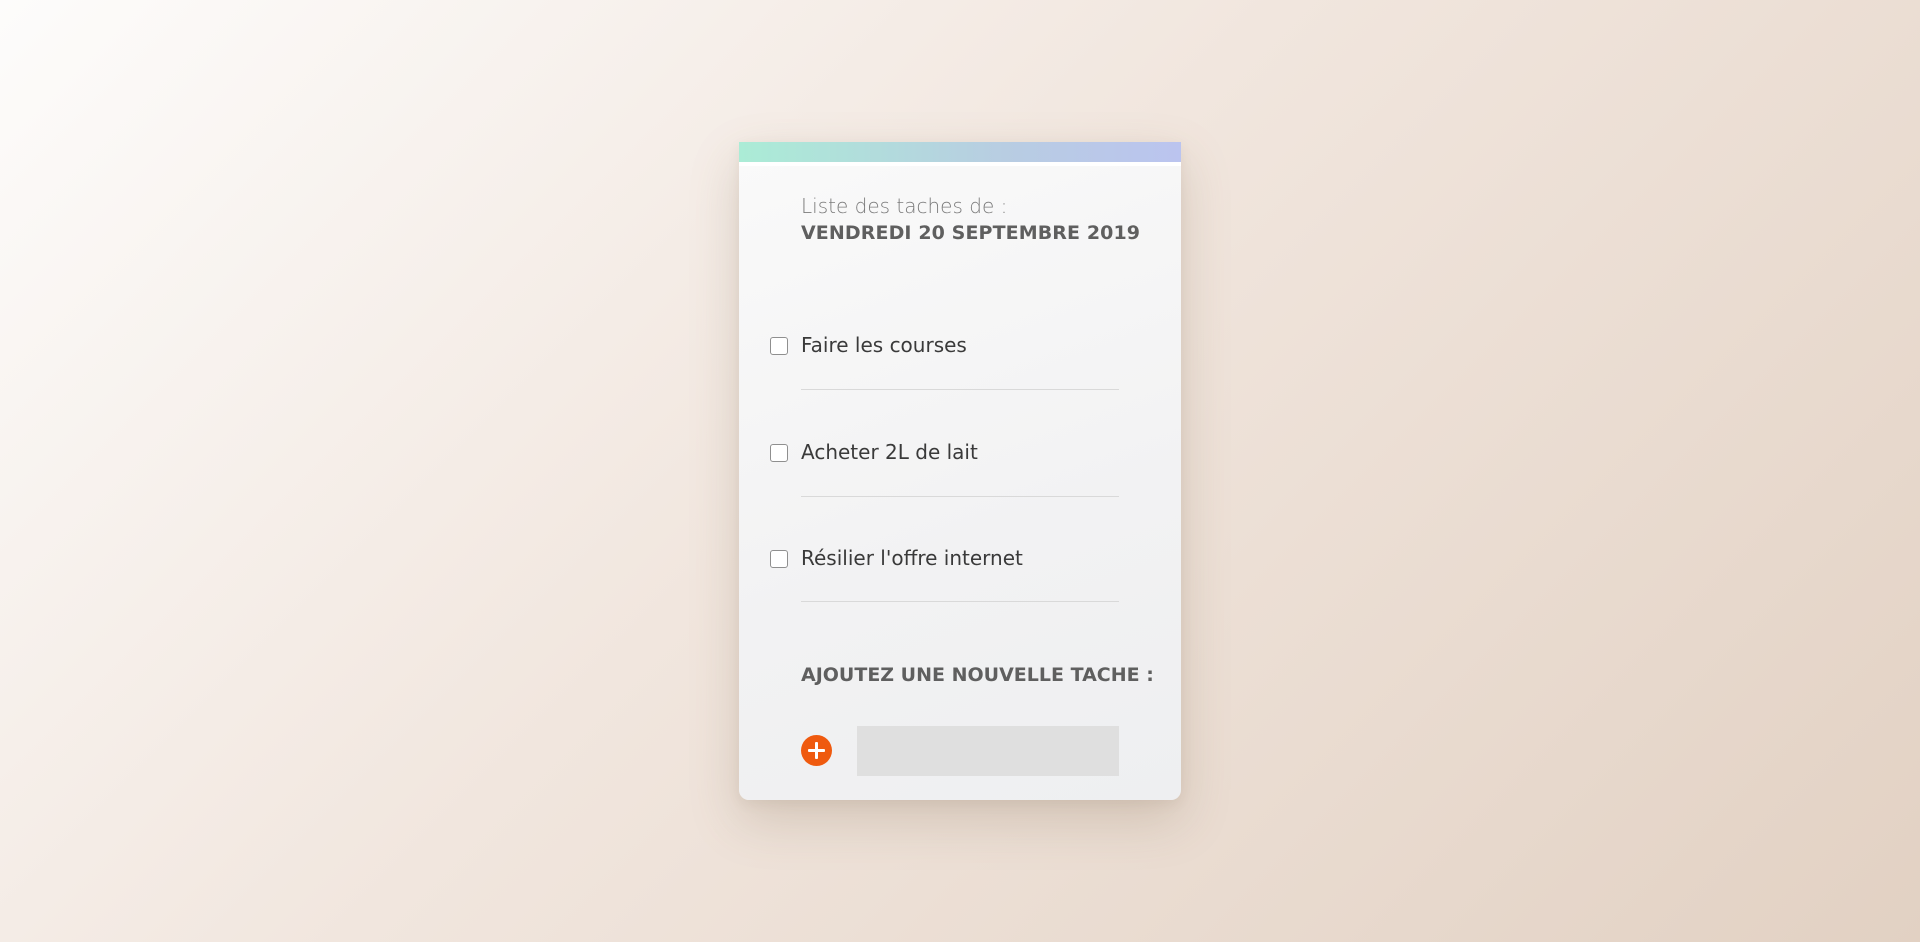 Image resolution: width=1920 pixels, height=942 pixels. I want to click on new-task-input, so click(988, 751).